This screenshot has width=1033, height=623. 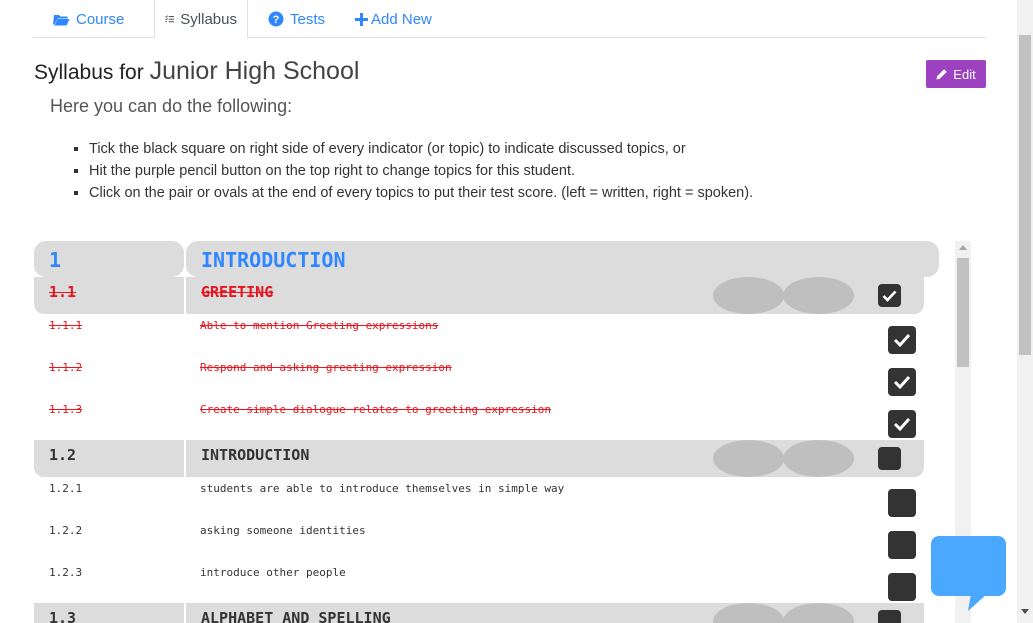 What do you see at coordinates (479, 582) in the screenshot?
I see `indicator-row: 1.2.3 introduce other people` at bounding box center [479, 582].